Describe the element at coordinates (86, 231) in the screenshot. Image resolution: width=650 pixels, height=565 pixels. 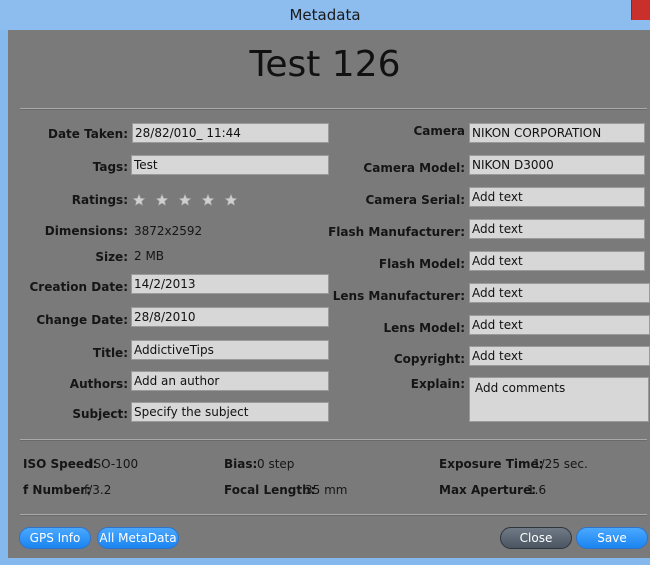
I see `dimensions-label: Dimensions:` at that location.